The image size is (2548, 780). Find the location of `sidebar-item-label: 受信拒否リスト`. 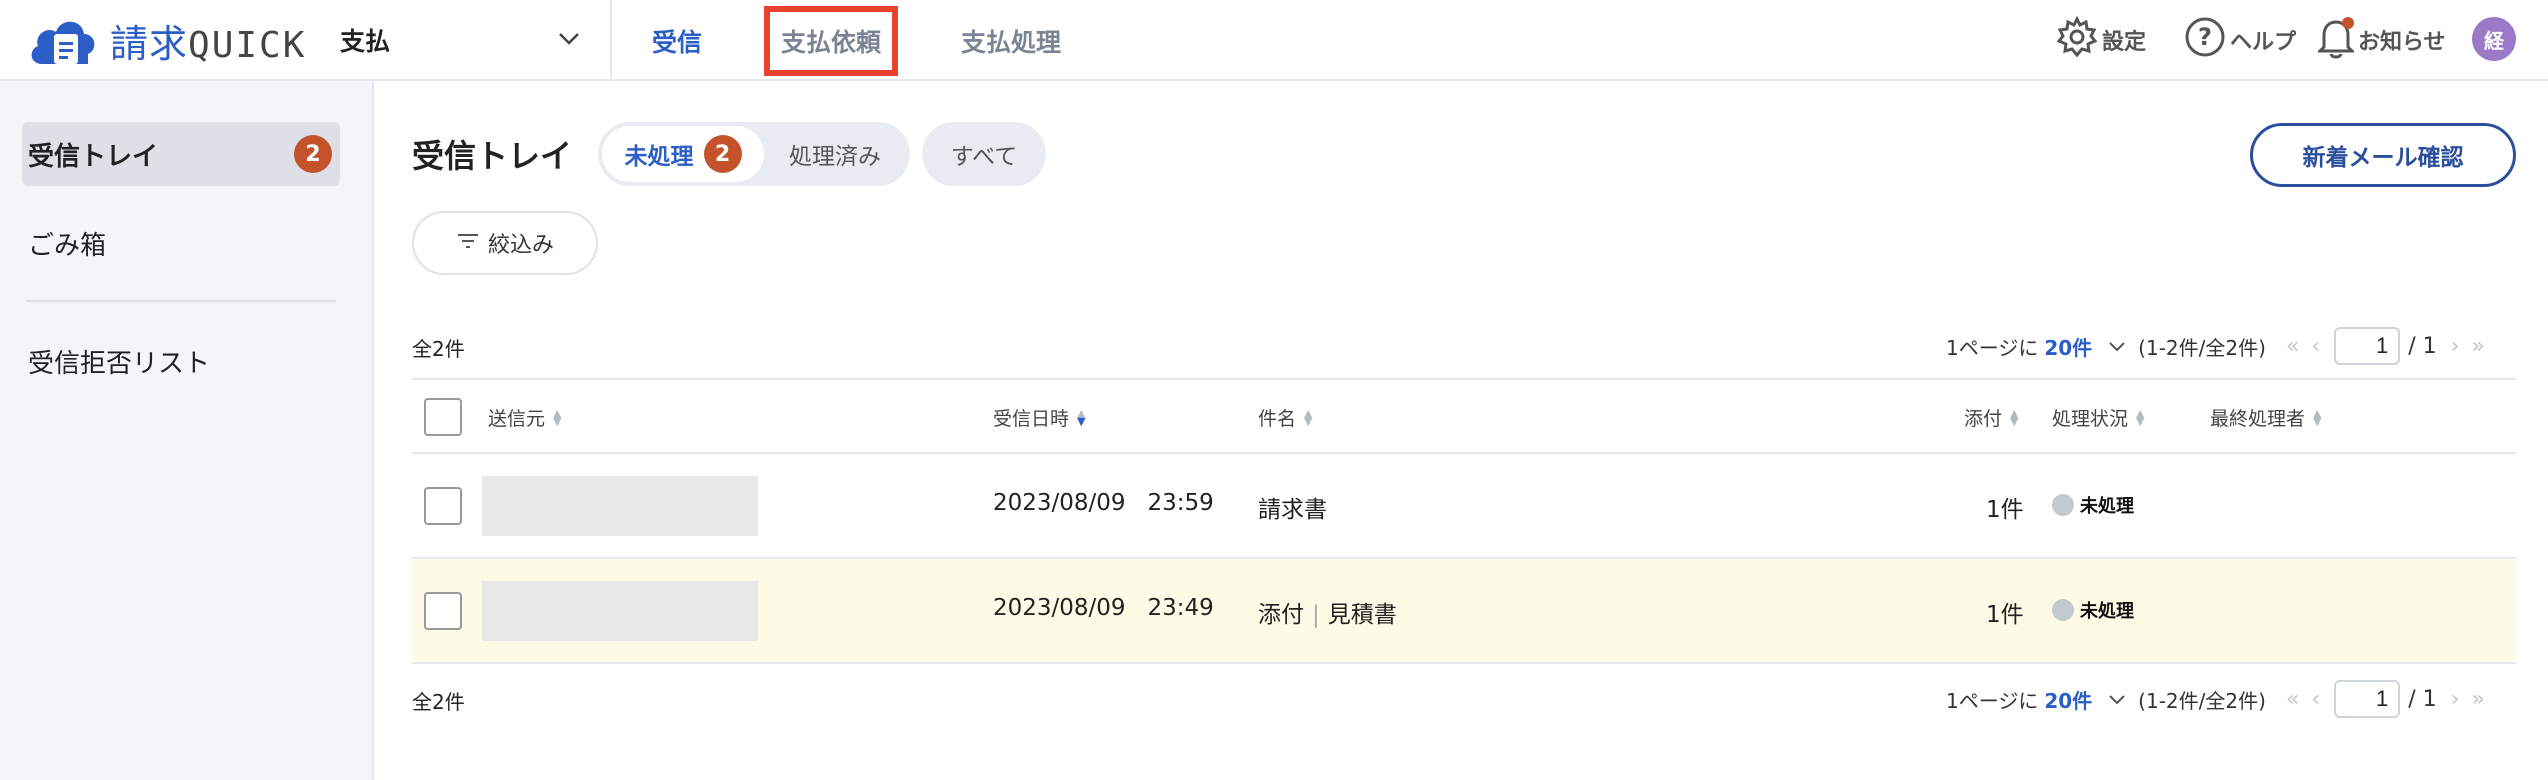

sidebar-item-label: 受信拒否リスト is located at coordinates (119, 363).